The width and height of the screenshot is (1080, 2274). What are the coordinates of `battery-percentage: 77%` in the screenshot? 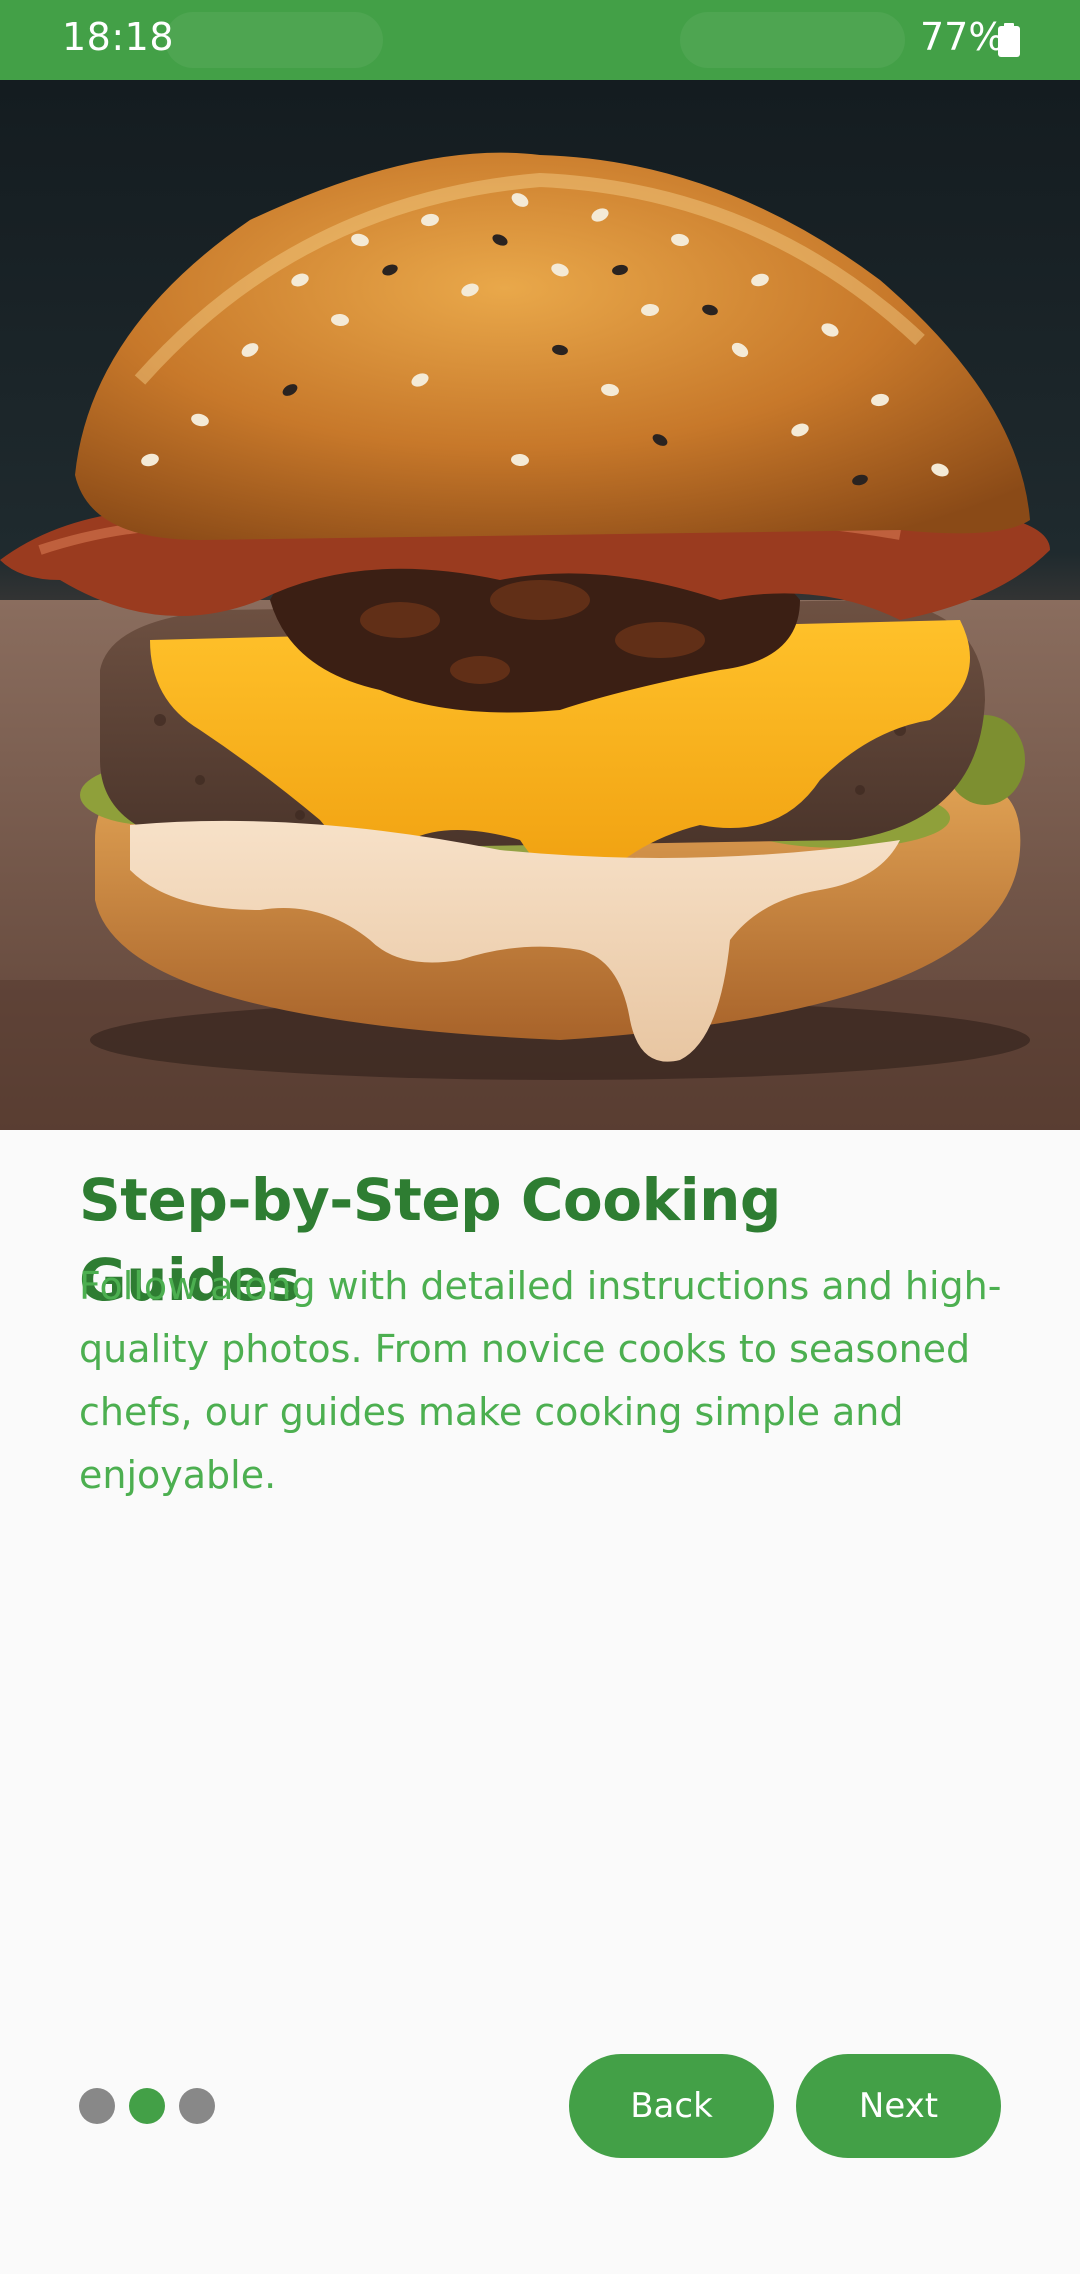 It's located at (962, 37).